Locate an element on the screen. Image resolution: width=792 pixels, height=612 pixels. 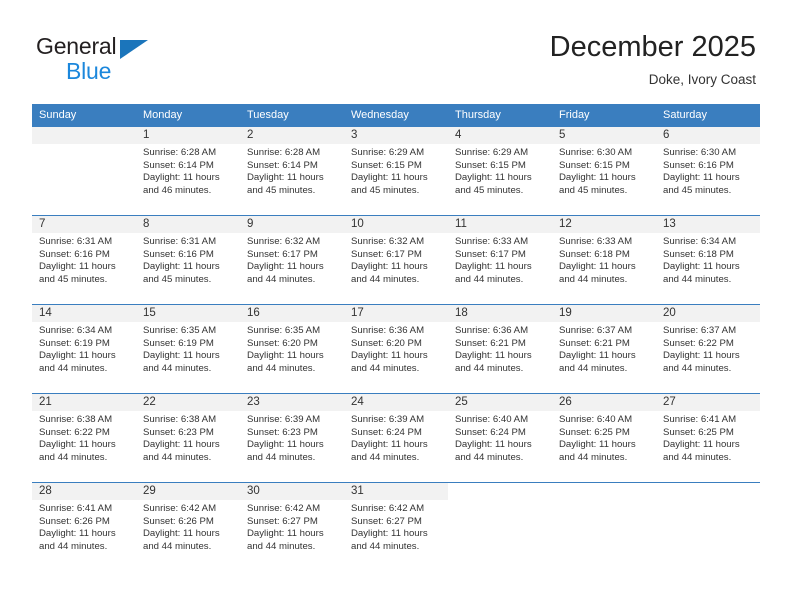
weekday-header-saturday: Saturday is located at coordinates (708, 115).